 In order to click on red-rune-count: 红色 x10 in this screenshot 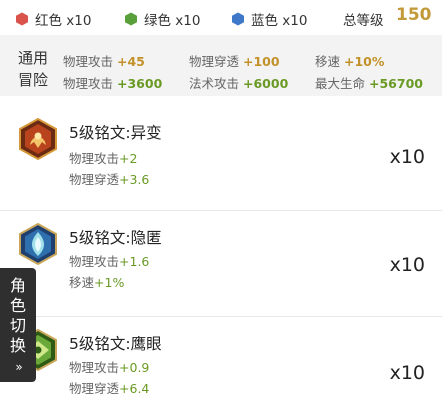, I will do `click(53, 19)`.